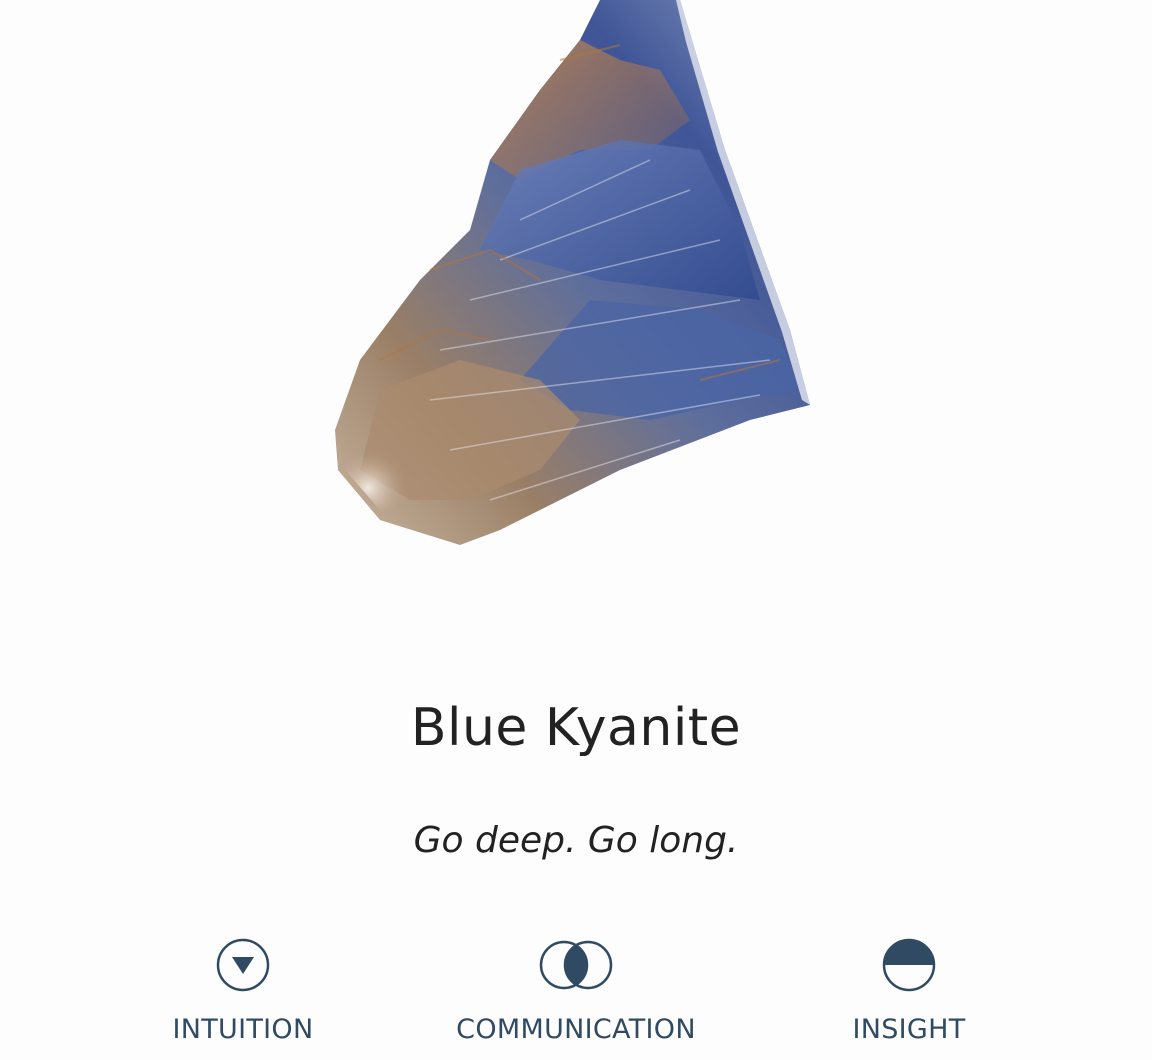 The image size is (1152, 1060). What do you see at coordinates (243, 1029) in the screenshot?
I see `trait-label: INTUITION` at bounding box center [243, 1029].